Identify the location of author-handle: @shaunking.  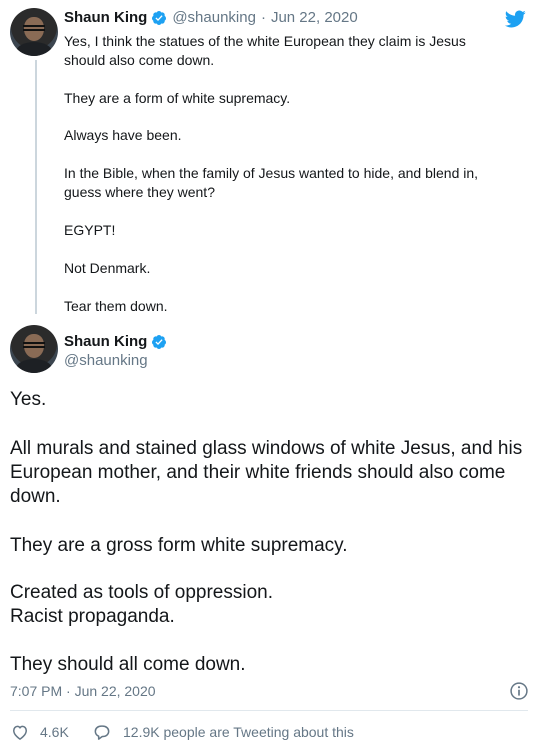
(214, 17).